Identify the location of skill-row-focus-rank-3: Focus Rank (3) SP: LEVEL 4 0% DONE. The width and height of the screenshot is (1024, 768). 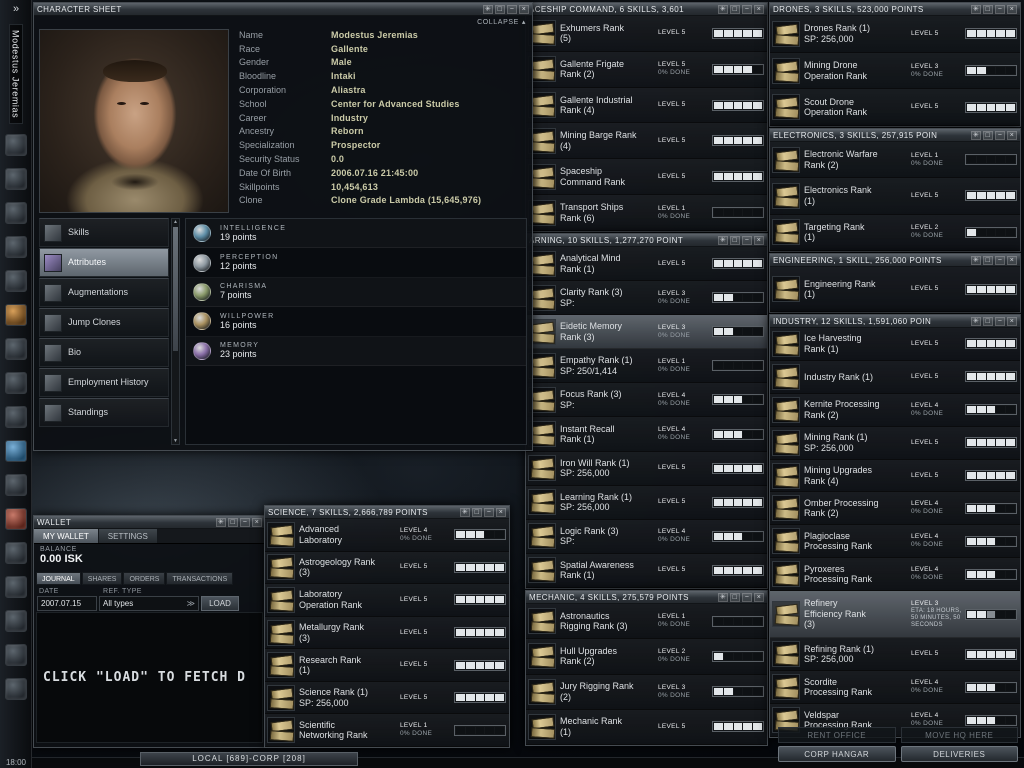
(646, 400).